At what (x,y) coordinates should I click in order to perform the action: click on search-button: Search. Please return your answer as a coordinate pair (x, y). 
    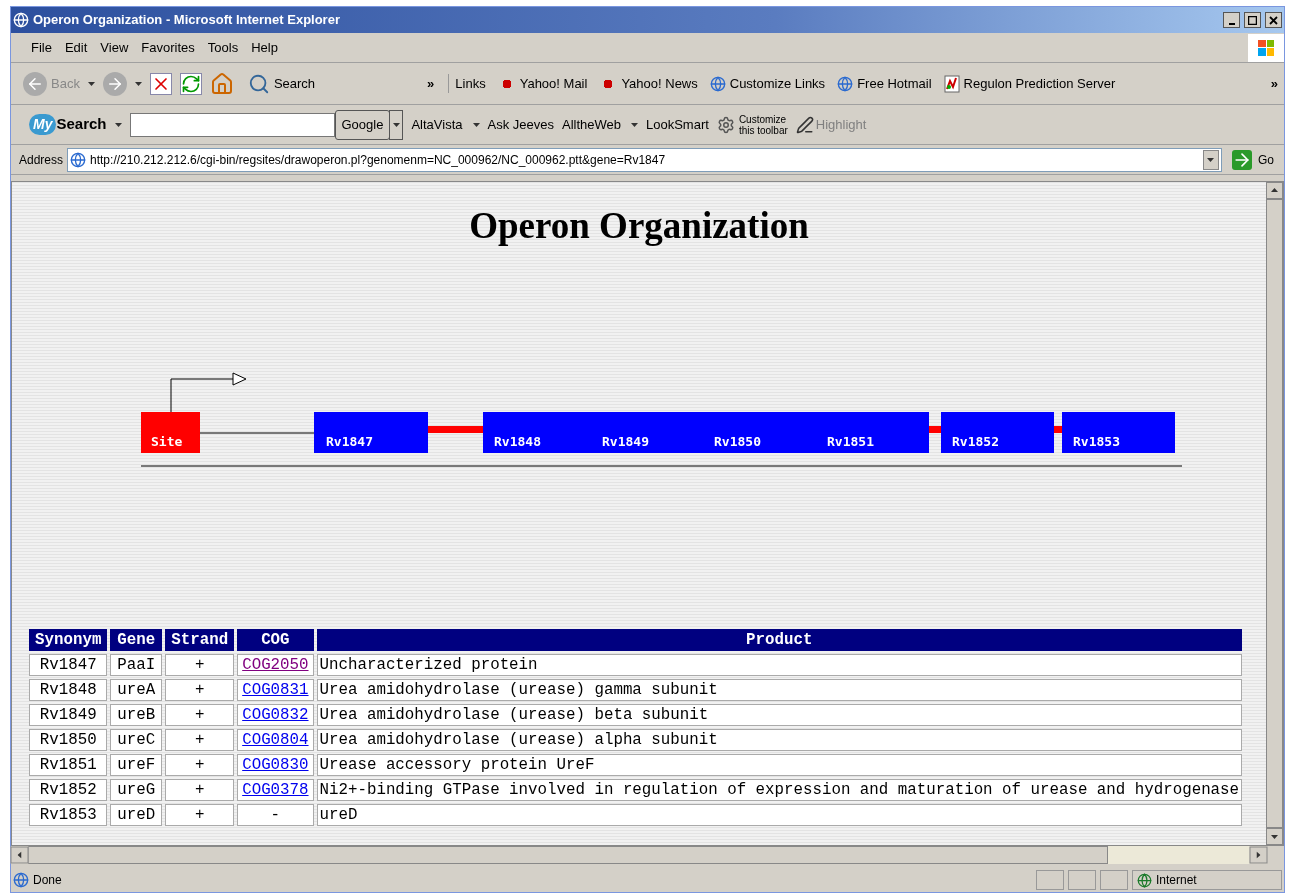
    Looking at the image, I should click on (281, 83).